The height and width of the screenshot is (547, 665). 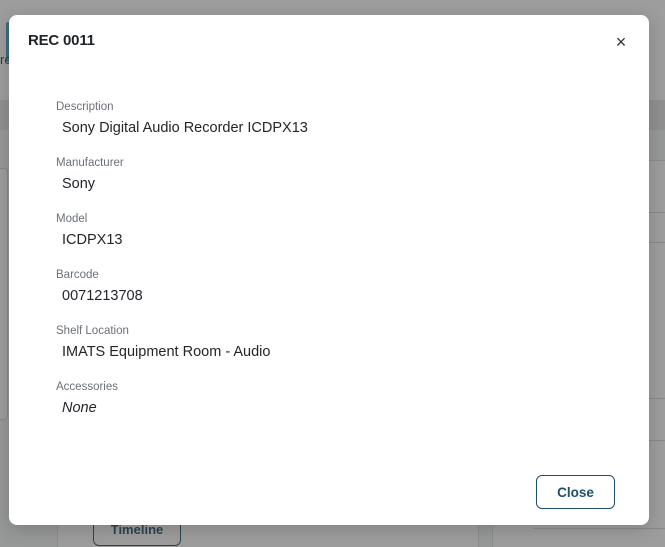 What do you see at coordinates (185, 128) in the screenshot?
I see `field-value: Sony Digital Audio Recorder ICDPX13` at bounding box center [185, 128].